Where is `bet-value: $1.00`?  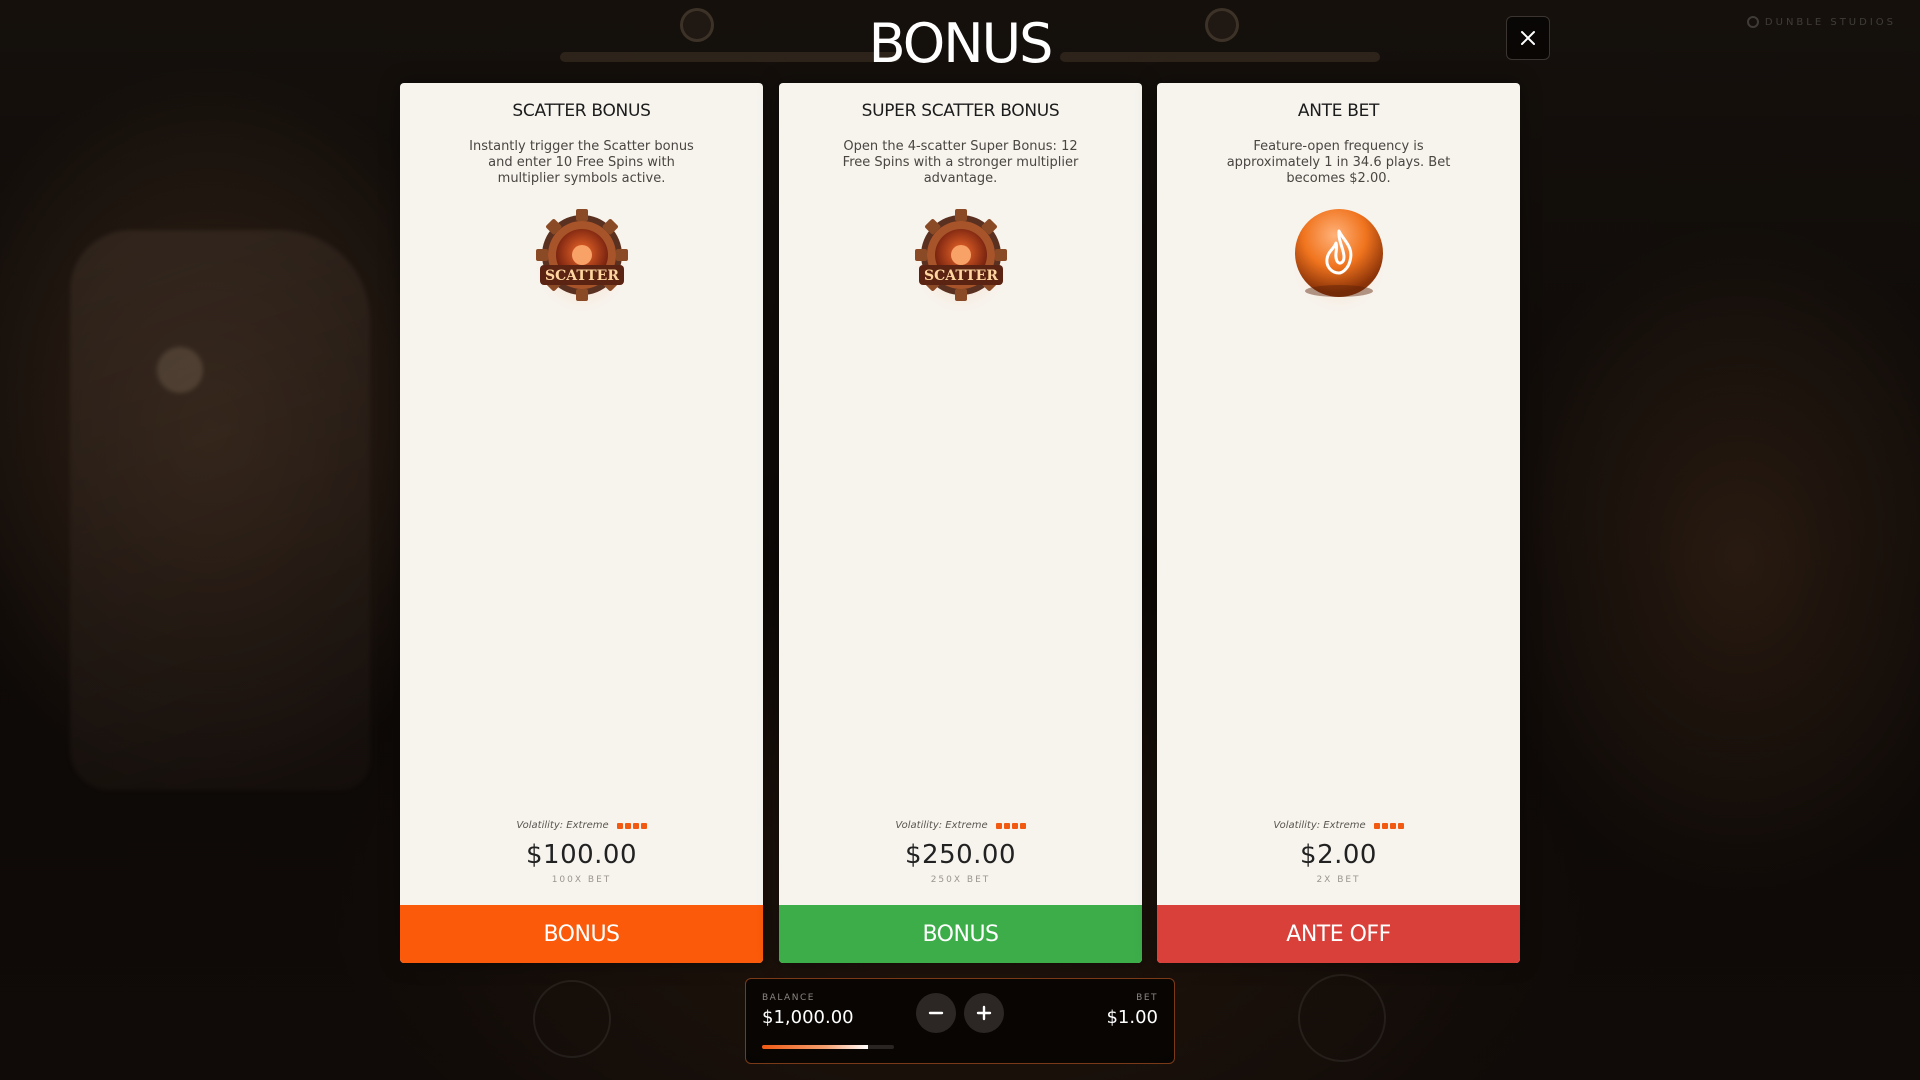
bet-value: $1.00 is located at coordinates (1132, 1017).